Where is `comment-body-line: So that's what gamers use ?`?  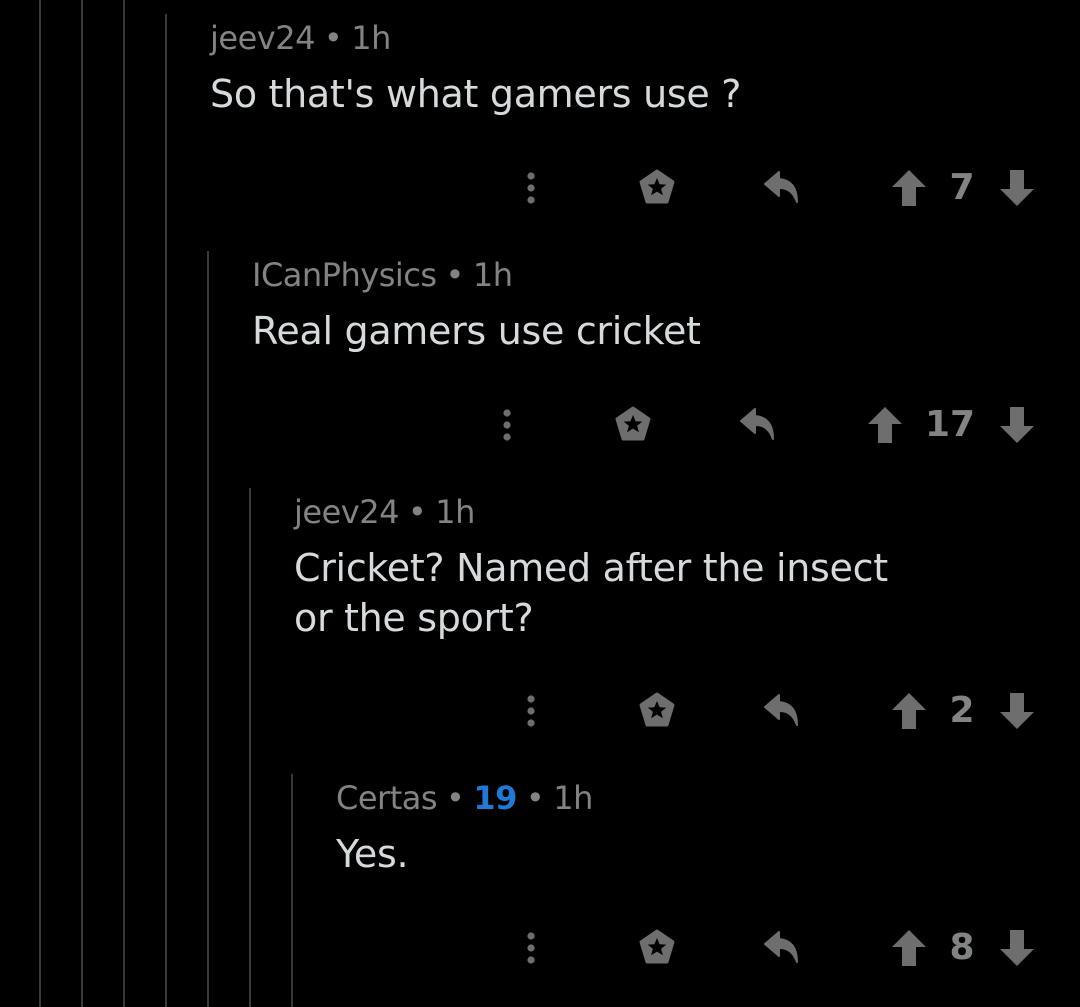
comment-body-line: So that's what gamers use ? is located at coordinates (476, 94).